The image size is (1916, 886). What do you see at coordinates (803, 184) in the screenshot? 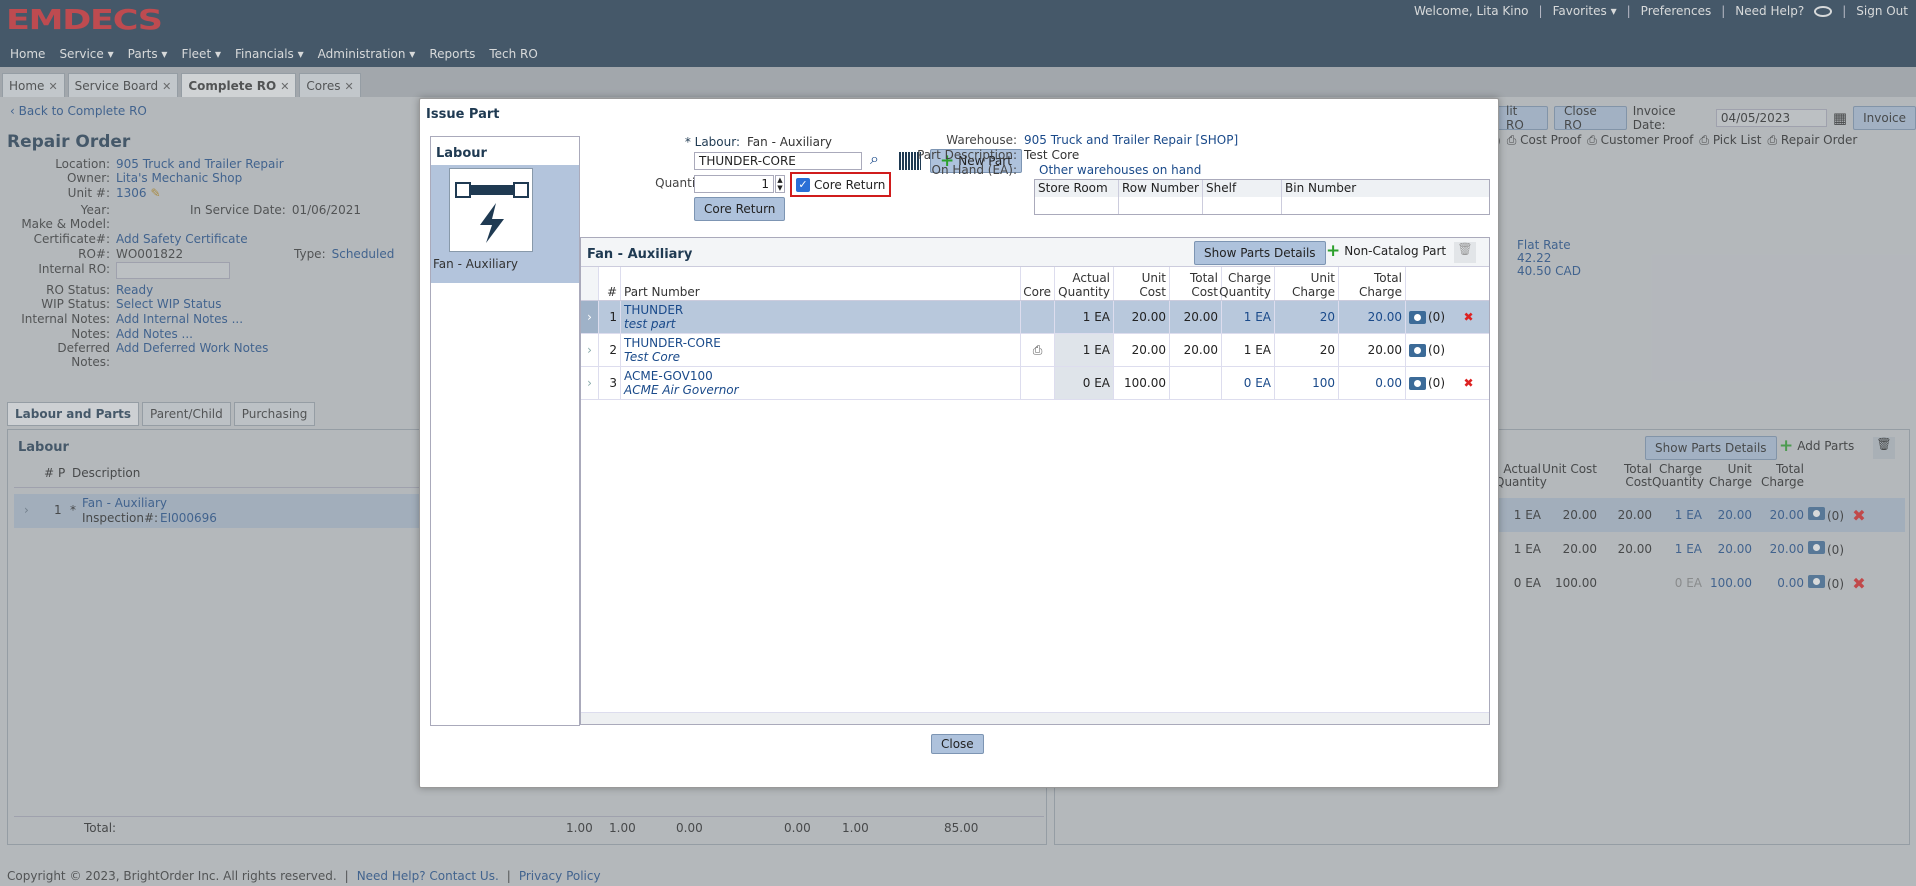
I see `core-return-checkbox: ✓` at bounding box center [803, 184].